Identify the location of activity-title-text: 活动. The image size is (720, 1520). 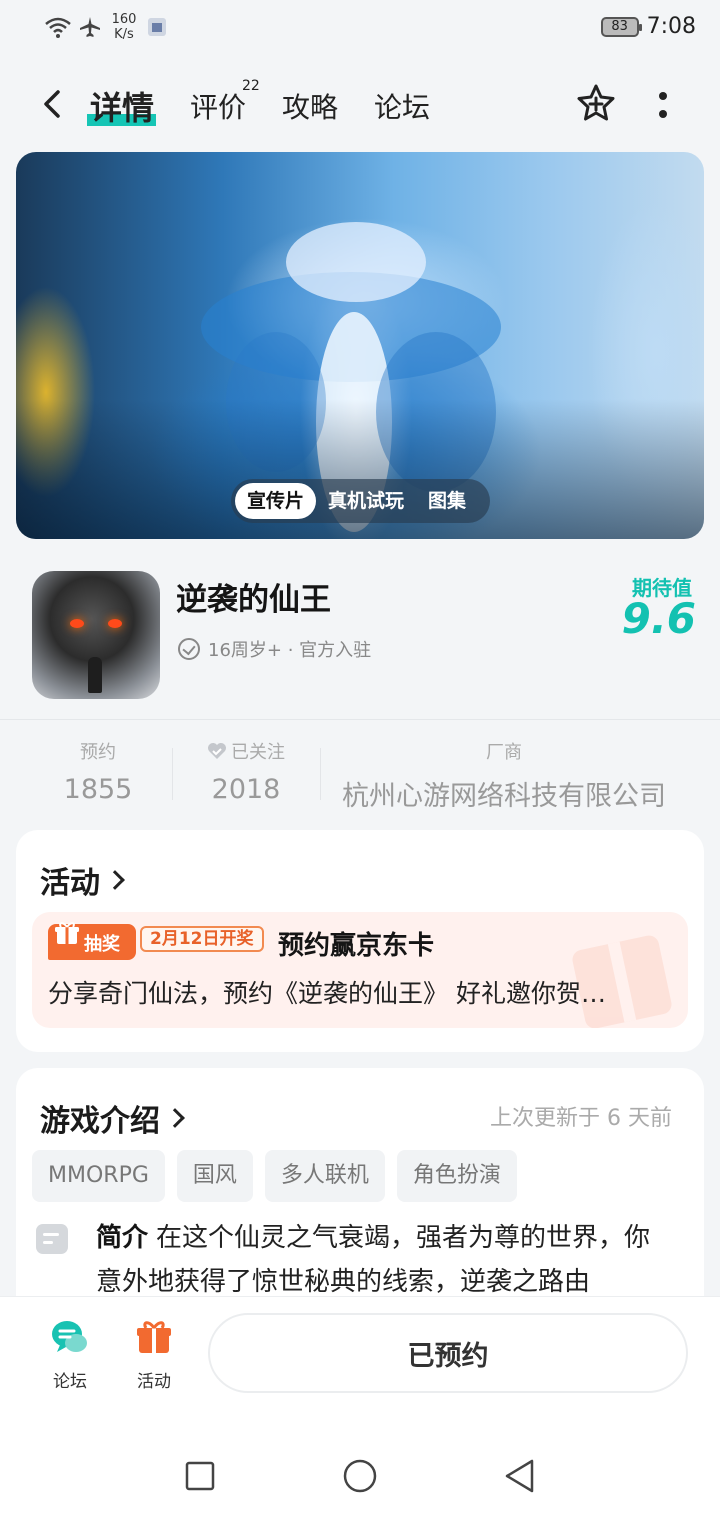
(70, 883).